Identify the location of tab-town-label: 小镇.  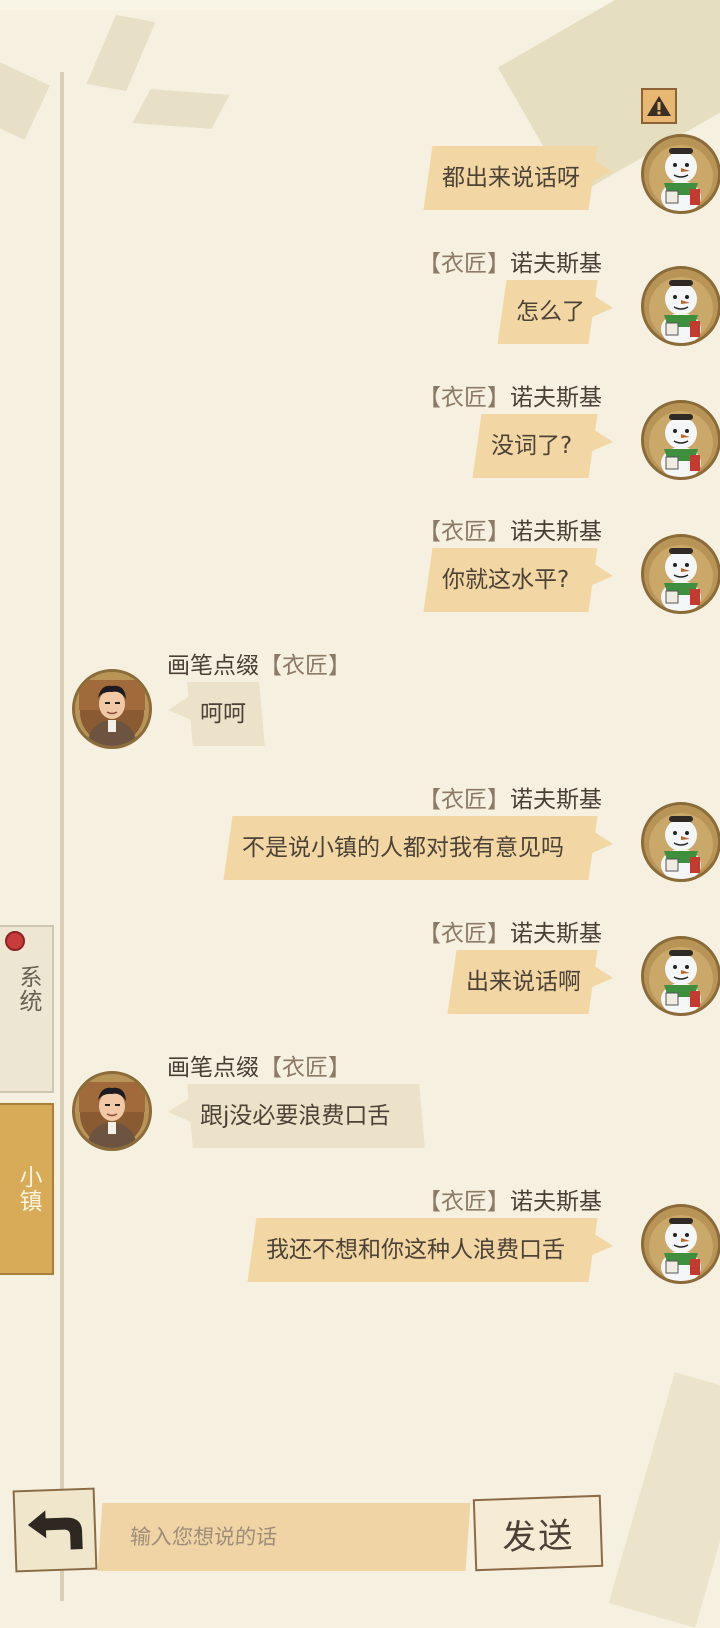
(28, 1189).